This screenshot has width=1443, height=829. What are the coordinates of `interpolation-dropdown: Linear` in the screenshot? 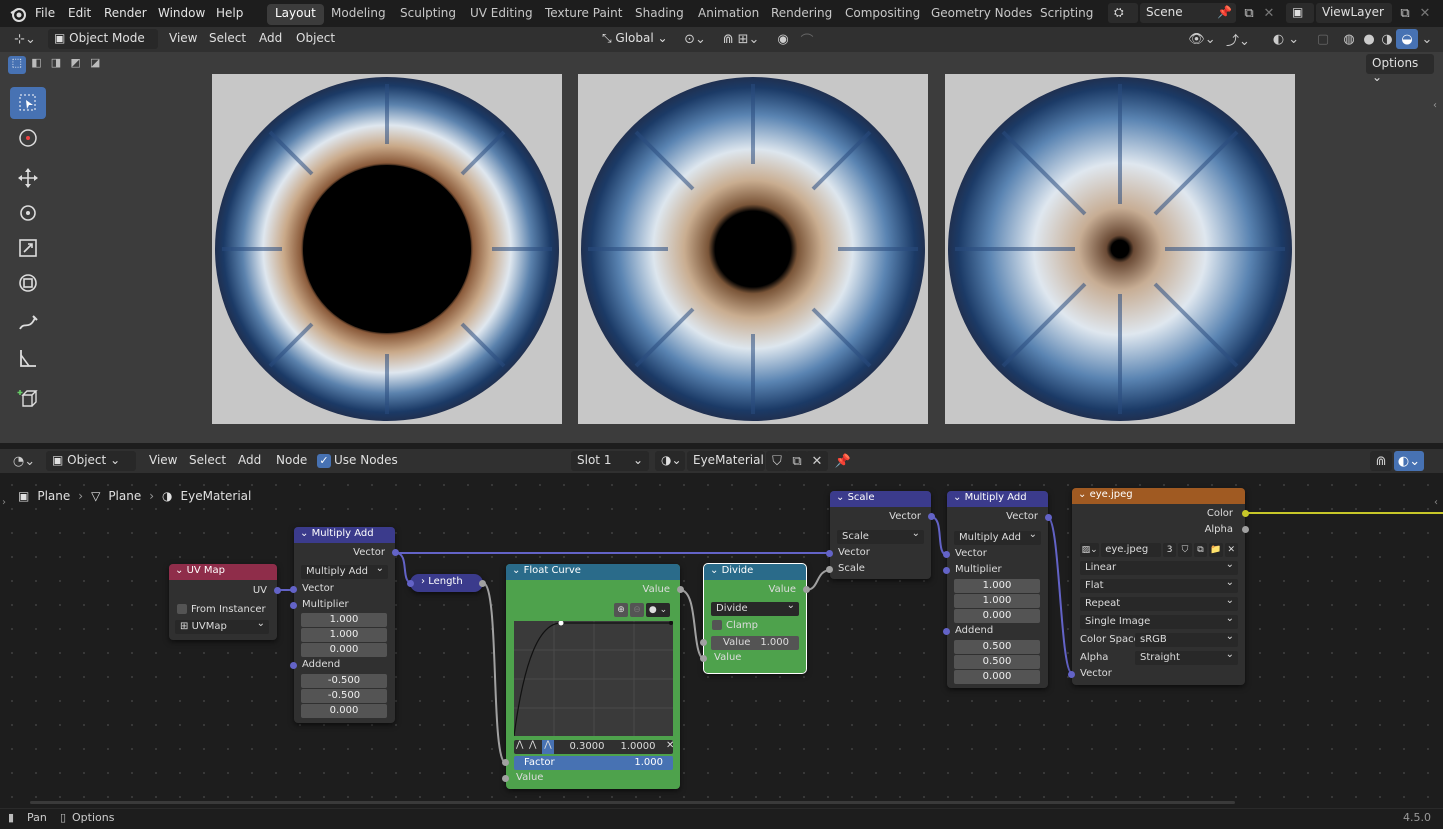 It's located at (1159, 566).